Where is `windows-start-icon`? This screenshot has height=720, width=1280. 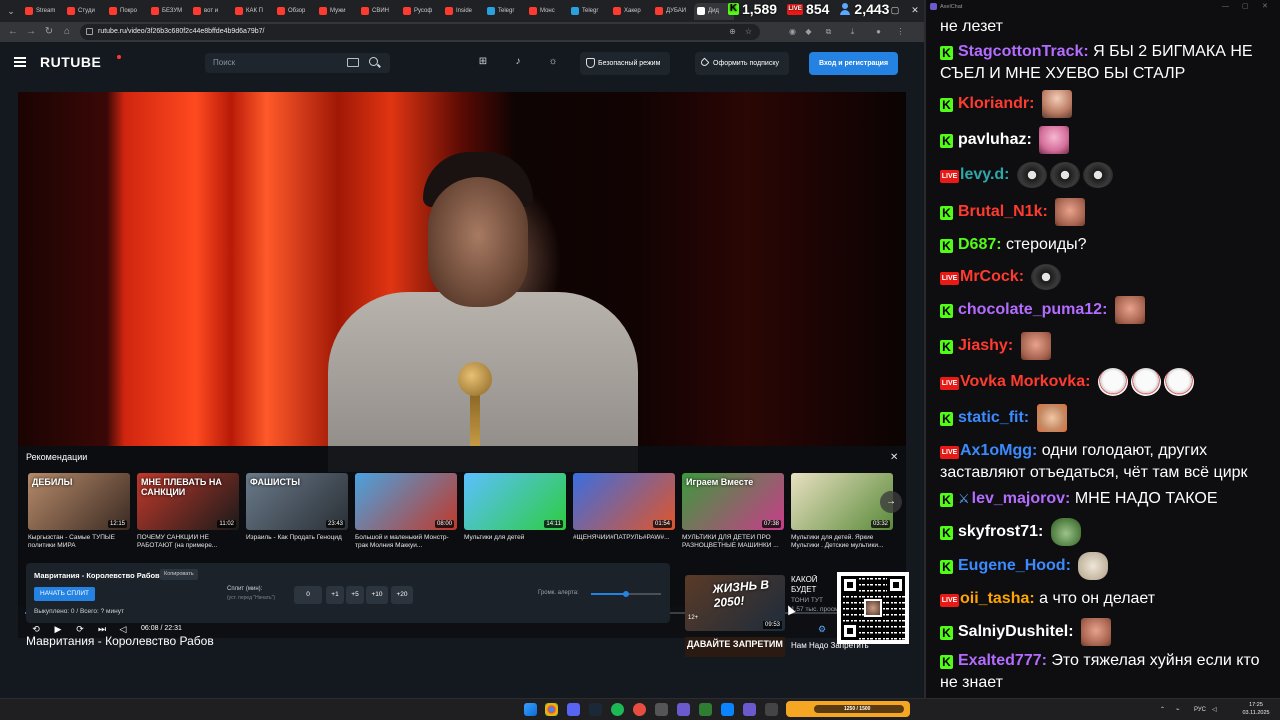
windows-start-icon is located at coordinates (530, 709).